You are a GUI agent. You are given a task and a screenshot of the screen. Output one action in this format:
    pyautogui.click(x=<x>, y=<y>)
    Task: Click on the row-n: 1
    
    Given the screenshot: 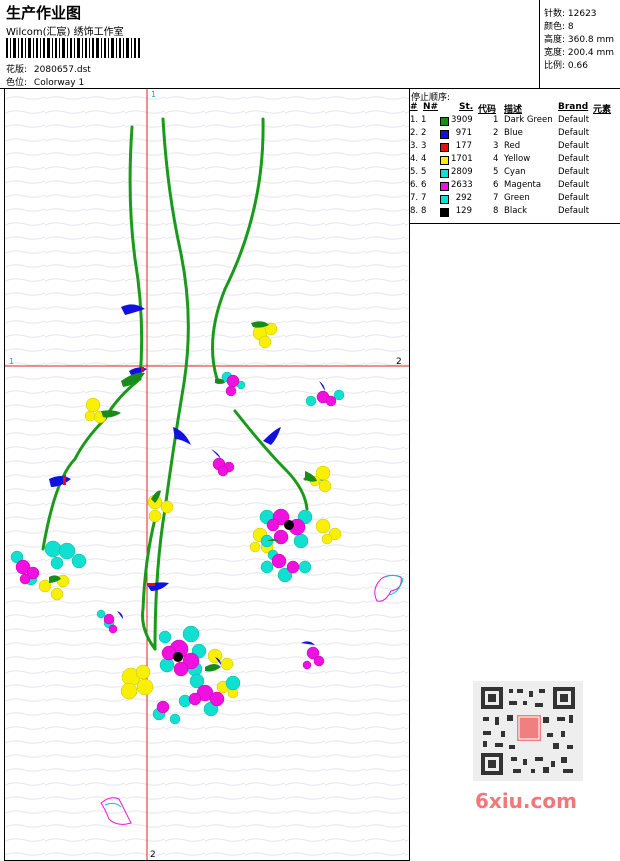 What is the action you would take?
    pyautogui.click(x=424, y=120)
    